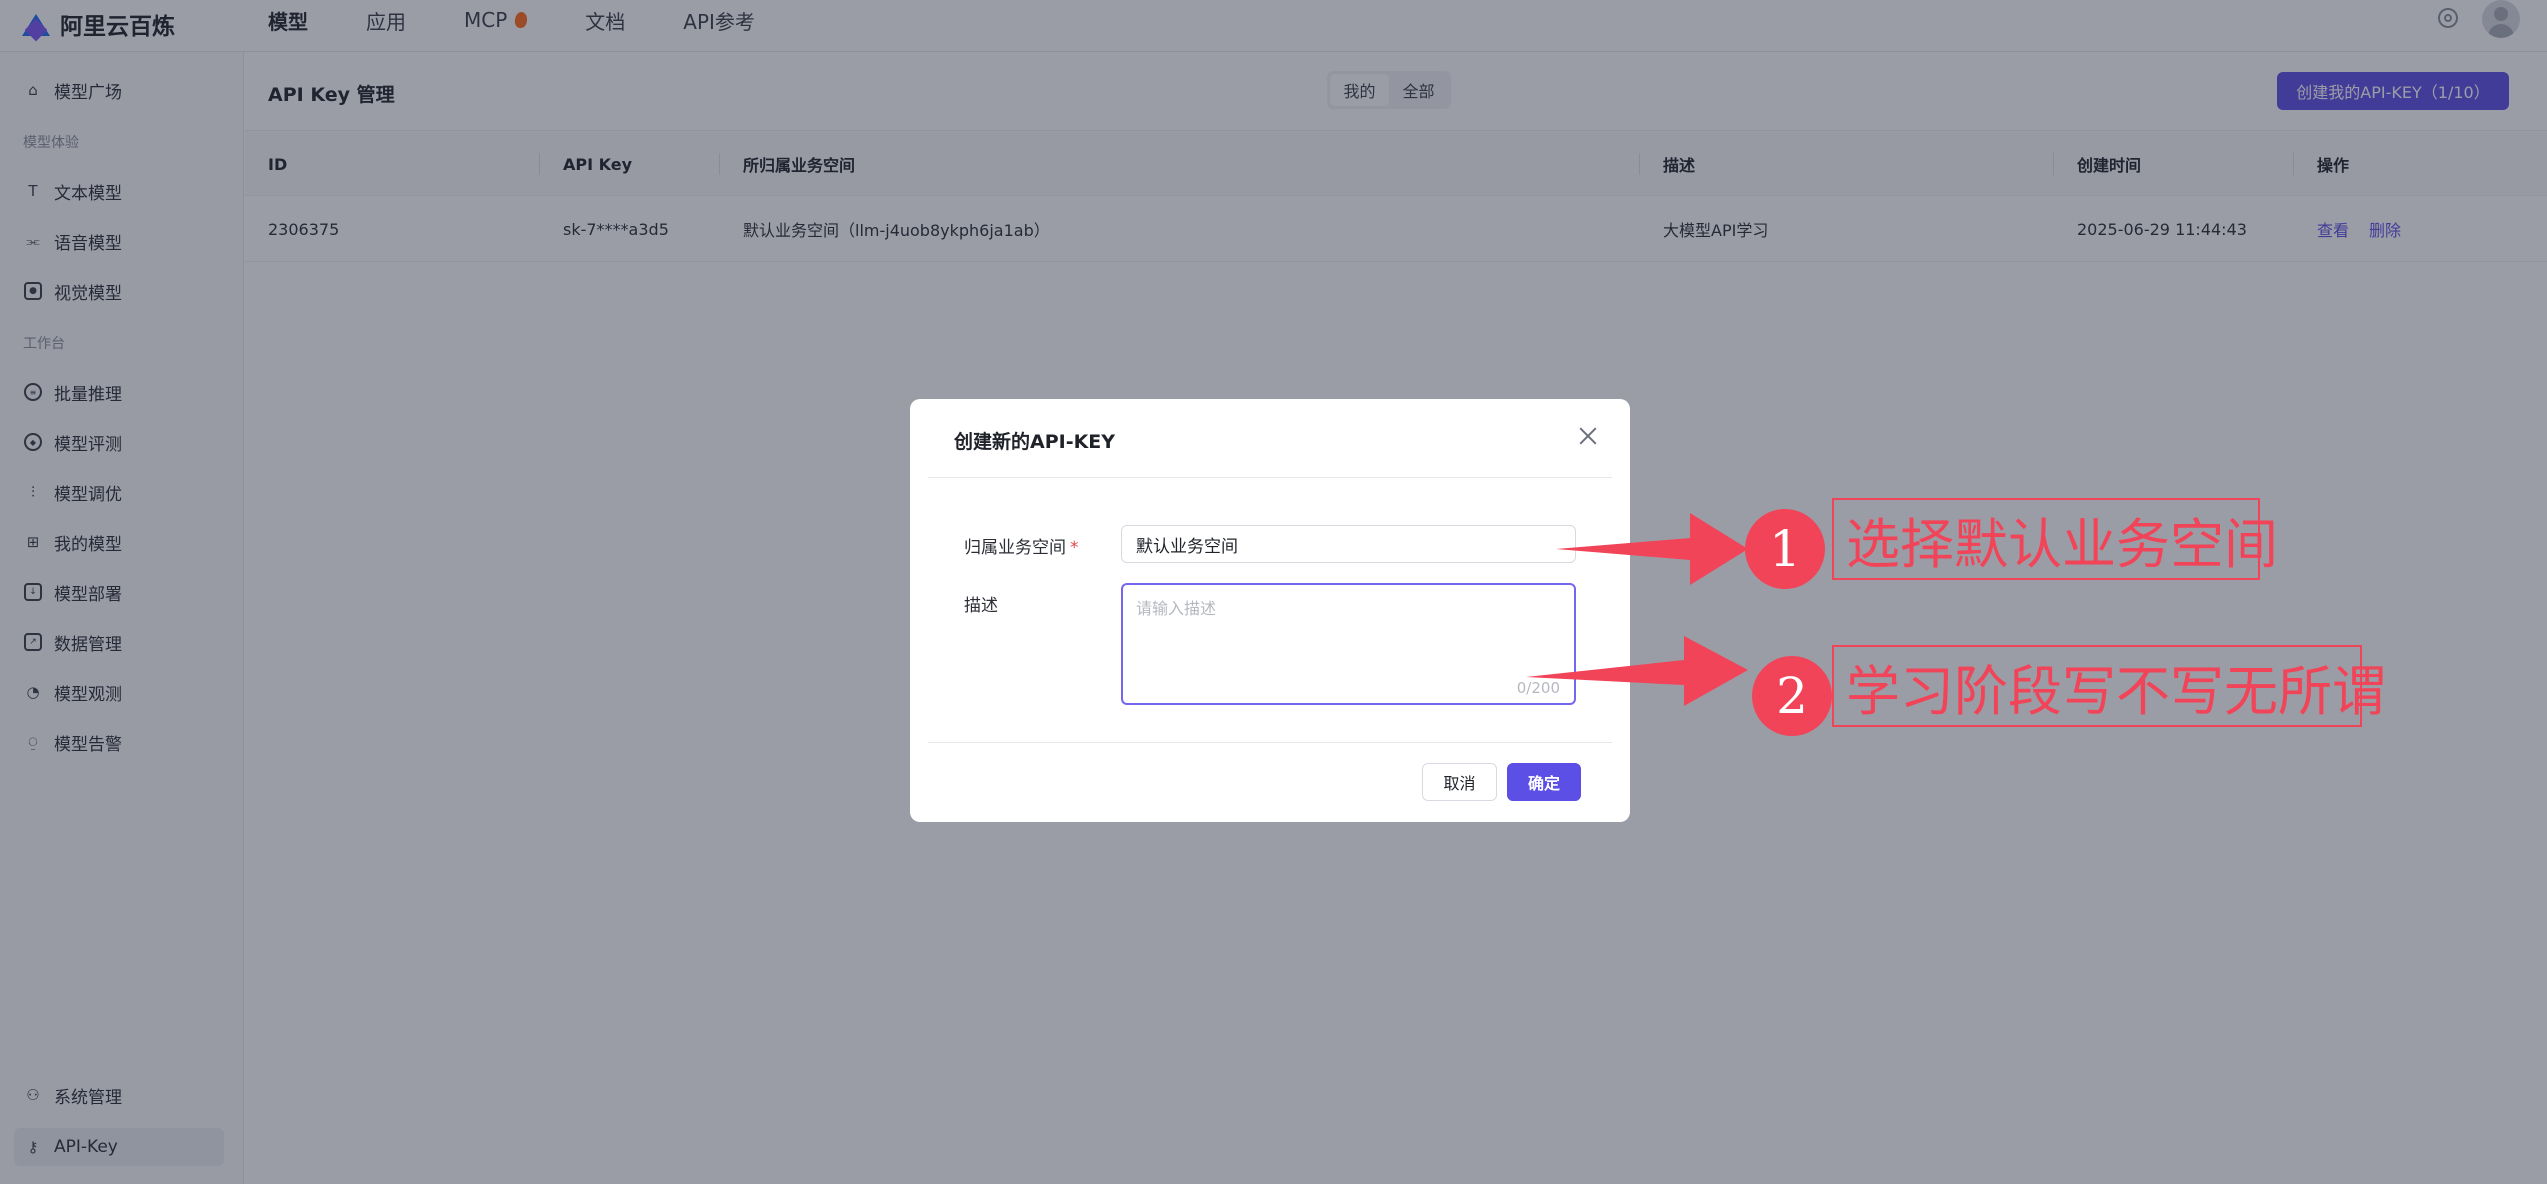  Describe the element at coordinates (1785, 549) in the screenshot. I see `annotation-badge-1: 1` at that location.